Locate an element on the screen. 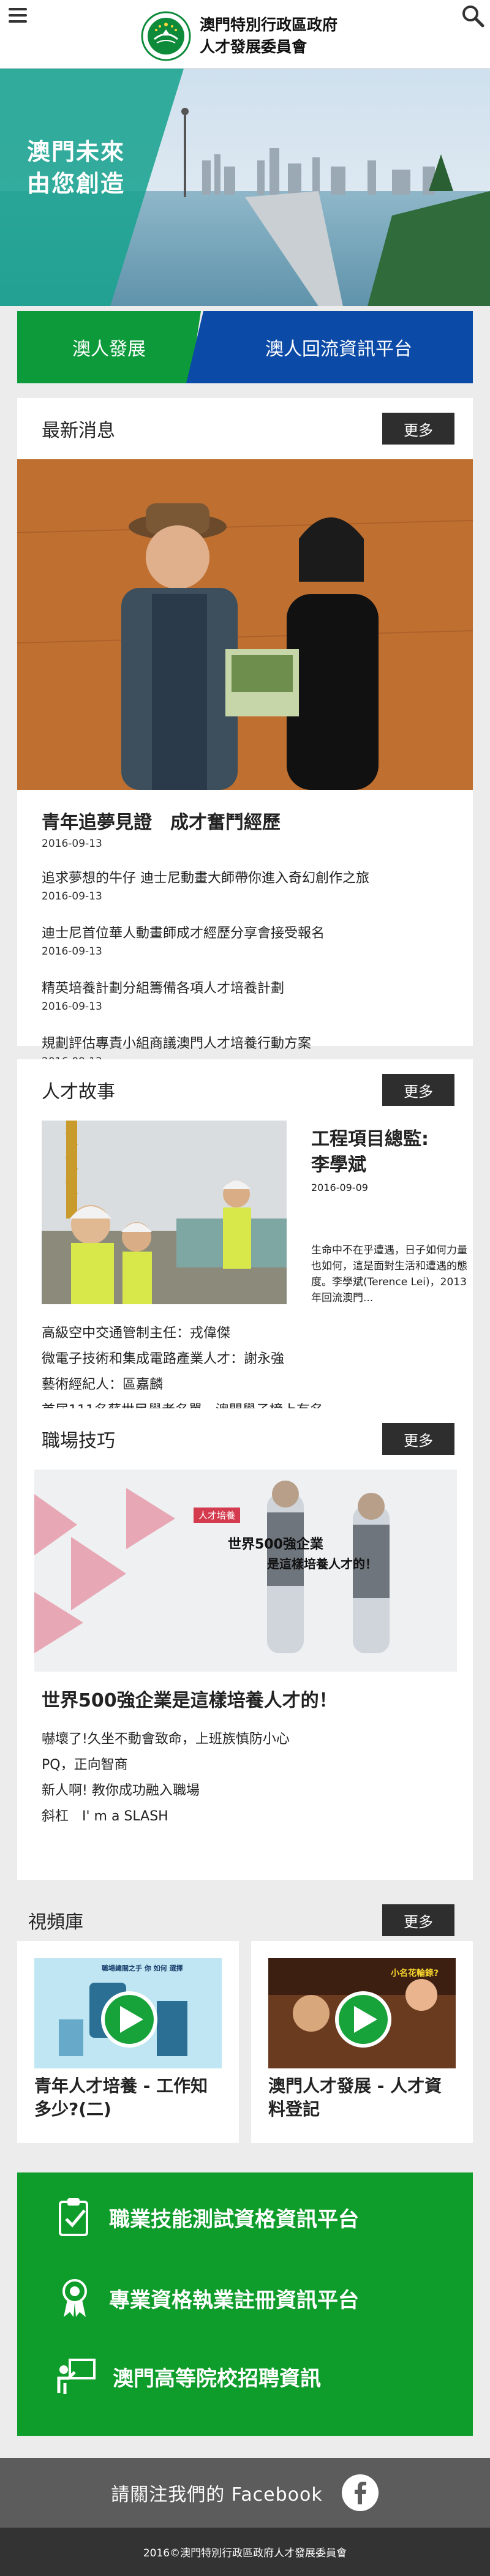 The image size is (490, 2576). skills-image is located at coordinates (245, 1571).